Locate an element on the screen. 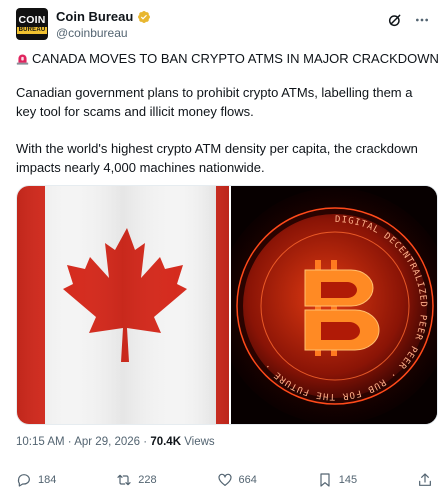 The height and width of the screenshot is (495, 447). views-label: Views is located at coordinates (199, 442).